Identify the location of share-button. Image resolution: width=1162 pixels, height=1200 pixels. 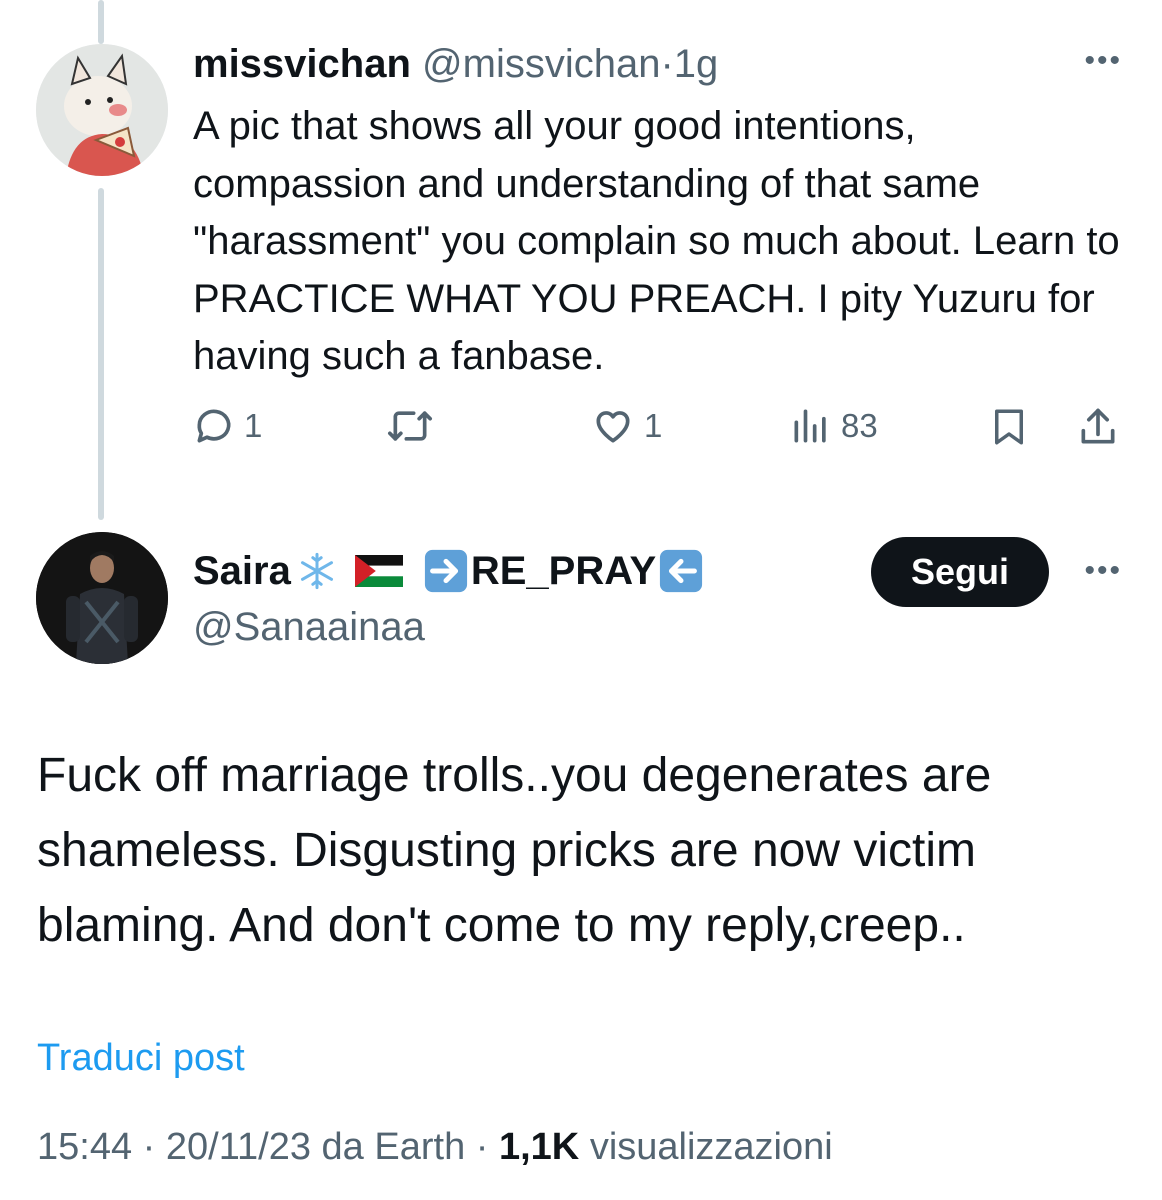
(1098, 427).